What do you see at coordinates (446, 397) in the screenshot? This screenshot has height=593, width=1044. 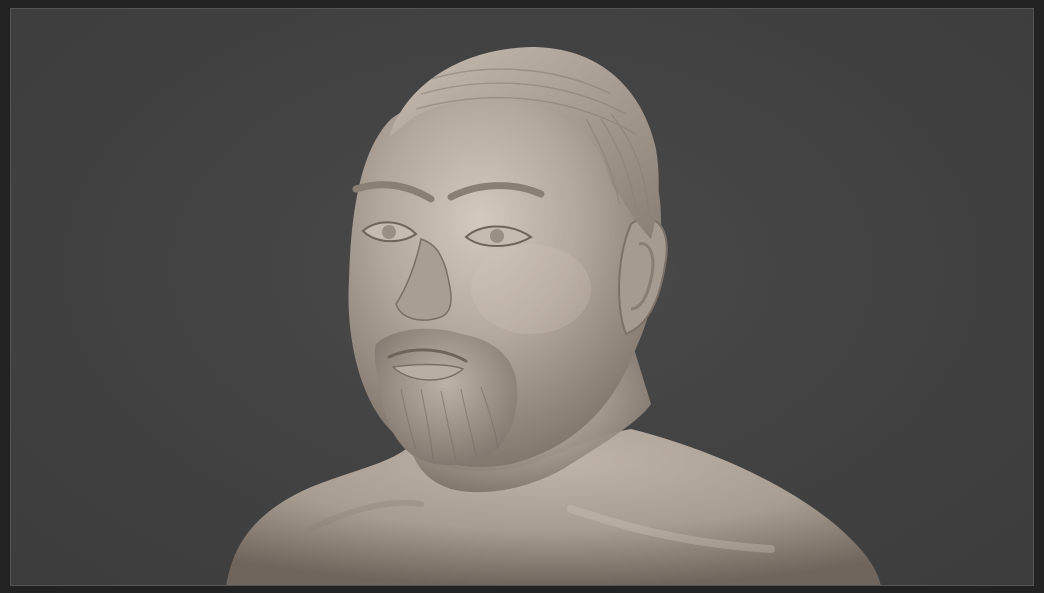 I see `beard-shape` at bounding box center [446, 397].